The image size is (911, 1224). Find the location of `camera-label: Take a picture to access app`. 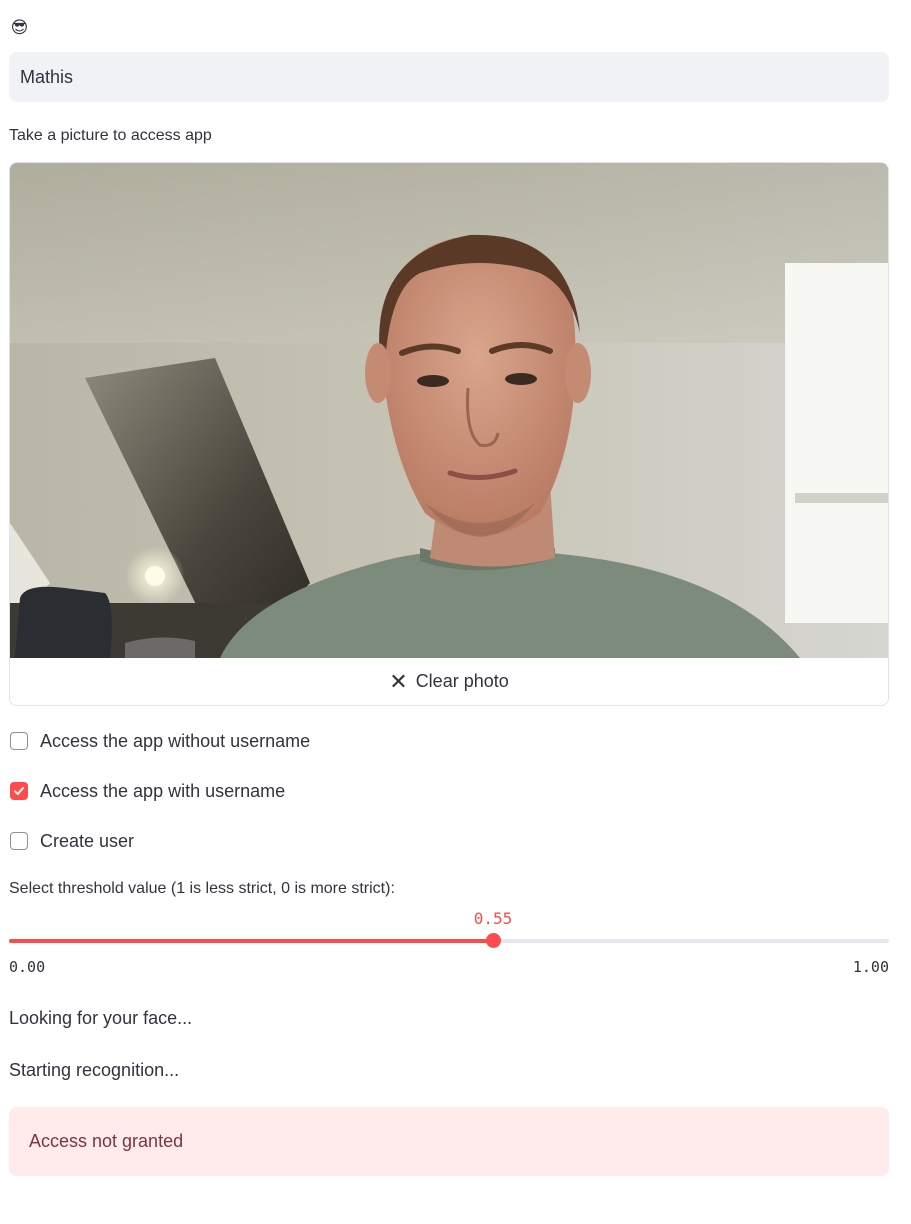

camera-label: Take a picture to access app is located at coordinates (110, 135).